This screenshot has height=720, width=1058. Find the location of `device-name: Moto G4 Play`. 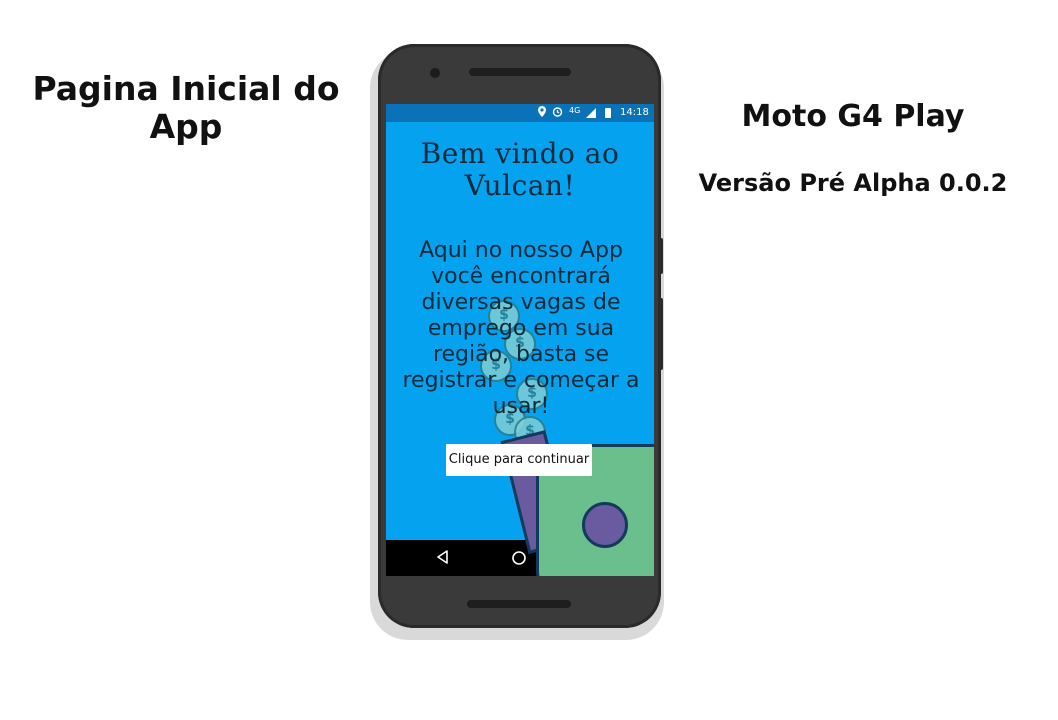

device-name: Moto G4 Play is located at coordinates (853, 116).